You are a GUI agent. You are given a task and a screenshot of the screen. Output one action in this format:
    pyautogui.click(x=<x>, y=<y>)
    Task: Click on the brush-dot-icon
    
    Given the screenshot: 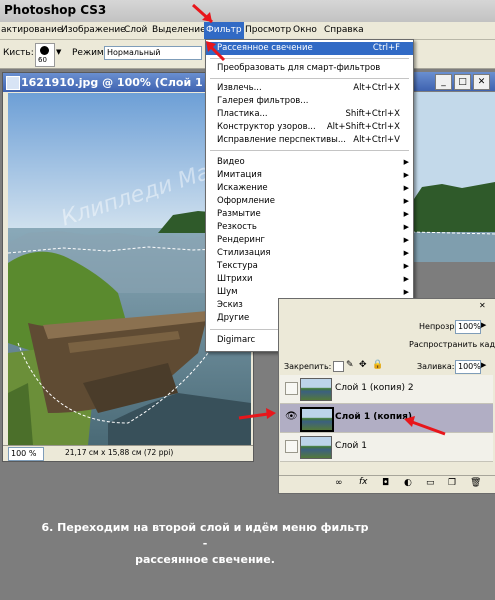 What is the action you would take?
    pyautogui.click(x=44, y=50)
    